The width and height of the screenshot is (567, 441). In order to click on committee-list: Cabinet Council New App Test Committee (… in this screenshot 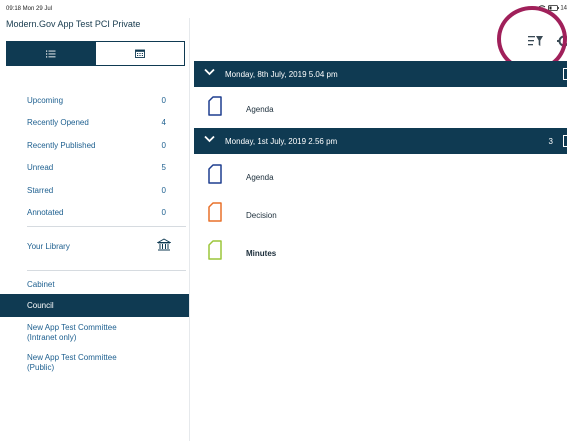, I will do `click(94, 329)`.